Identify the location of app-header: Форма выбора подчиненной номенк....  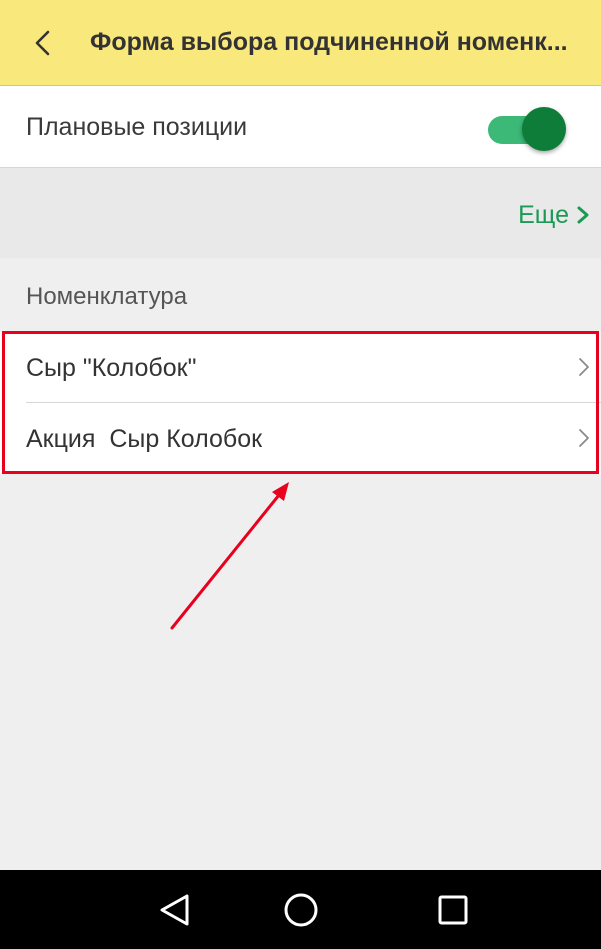
(300, 43).